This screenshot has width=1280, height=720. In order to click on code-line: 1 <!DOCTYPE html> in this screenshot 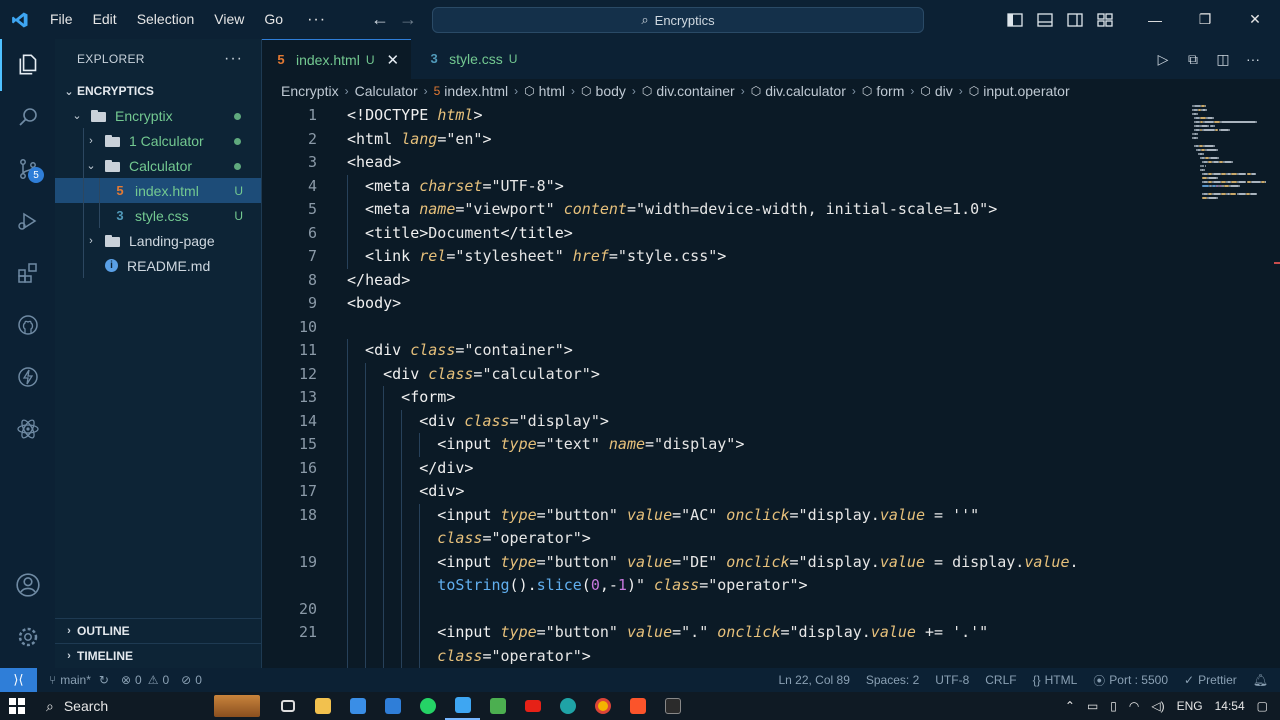, I will do `click(727, 115)`.